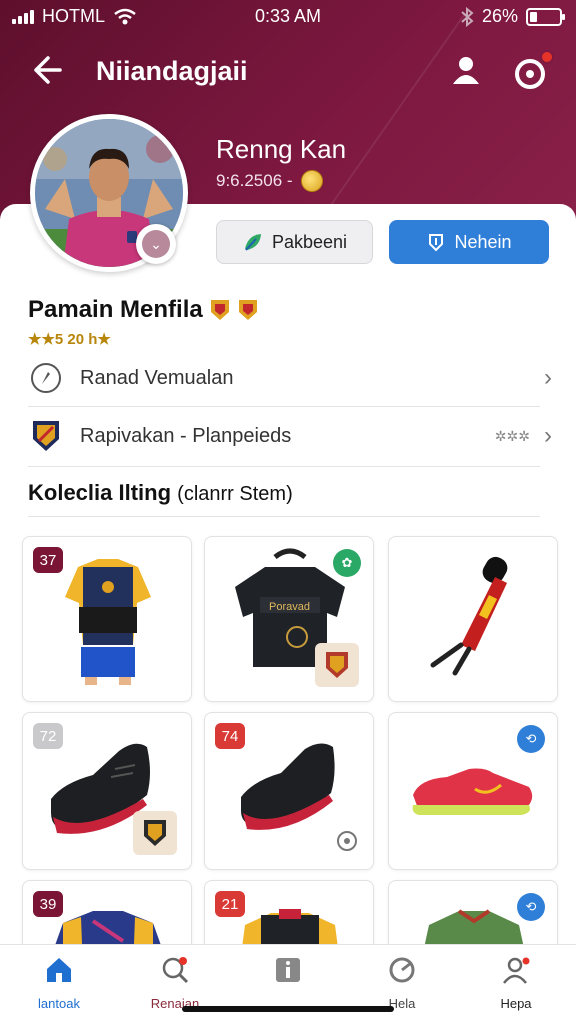 This screenshot has width=576, height=1024. I want to click on nav-info, so click(288, 975).